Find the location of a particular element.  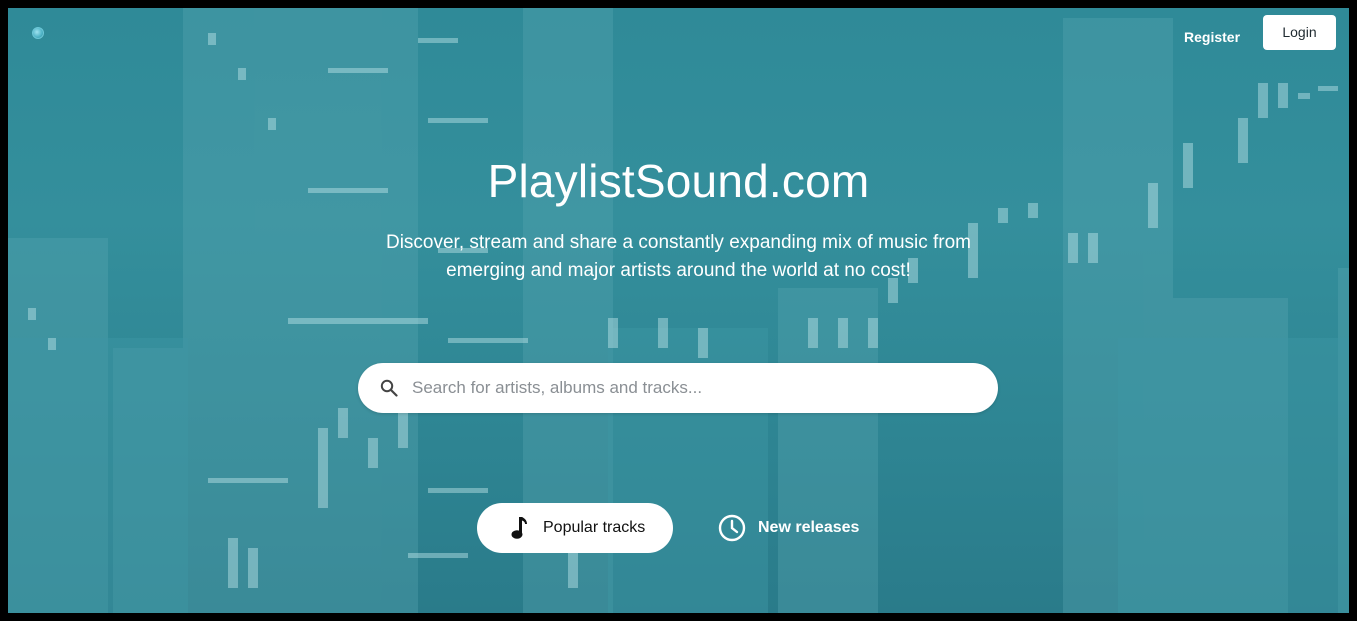

popular-tracks-label: Popular tracks is located at coordinates (594, 527).